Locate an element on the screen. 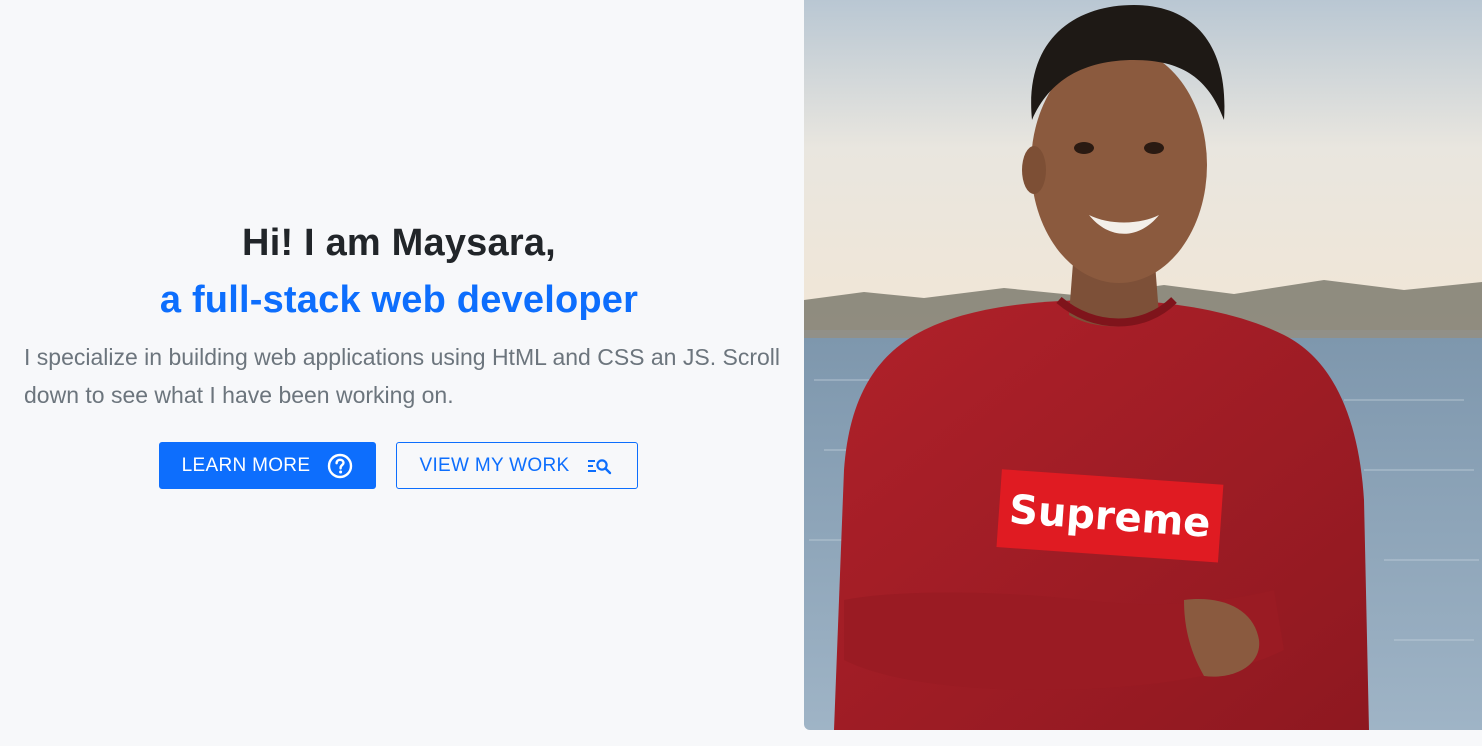 Image resolution: width=1482 pixels, height=746 pixels. question-circle-icon is located at coordinates (340, 466).